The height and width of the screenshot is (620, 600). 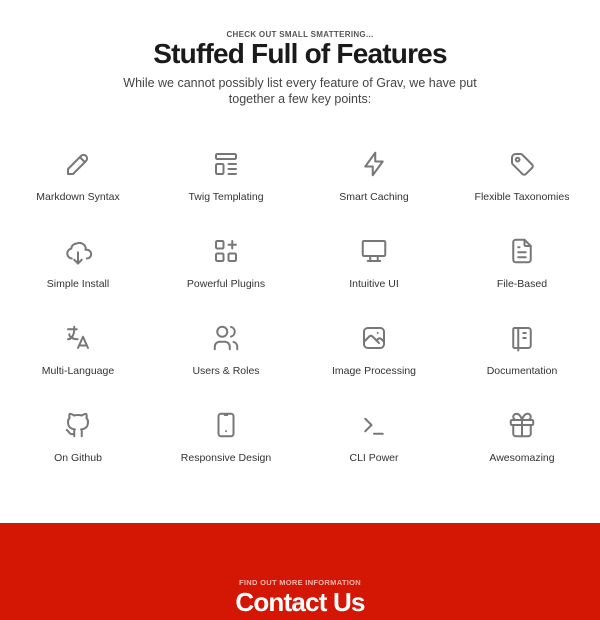 I want to click on feature-label: Smart Caching, so click(x=374, y=197).